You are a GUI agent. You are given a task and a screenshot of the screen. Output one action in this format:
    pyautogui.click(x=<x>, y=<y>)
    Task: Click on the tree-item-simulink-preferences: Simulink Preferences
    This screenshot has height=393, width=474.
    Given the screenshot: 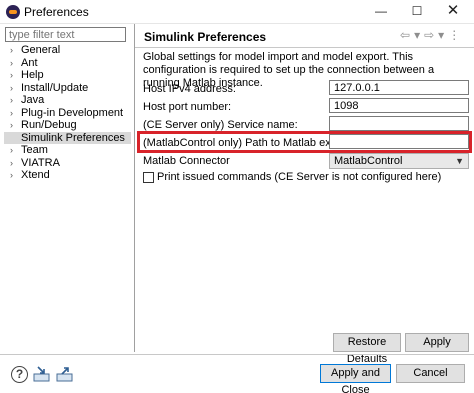 What is the action you would take?
    pyautogui.click(x=67, y=137)
    